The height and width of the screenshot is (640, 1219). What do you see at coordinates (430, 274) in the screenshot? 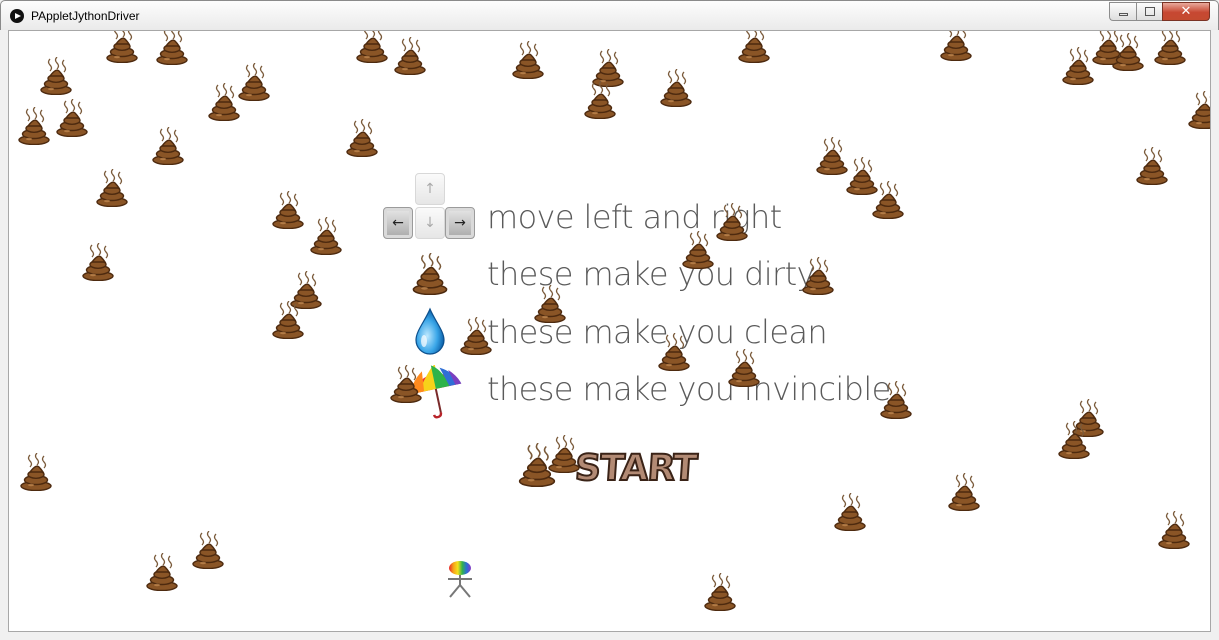
I see `poo-legend-icon` at bounding box center [430, 274].